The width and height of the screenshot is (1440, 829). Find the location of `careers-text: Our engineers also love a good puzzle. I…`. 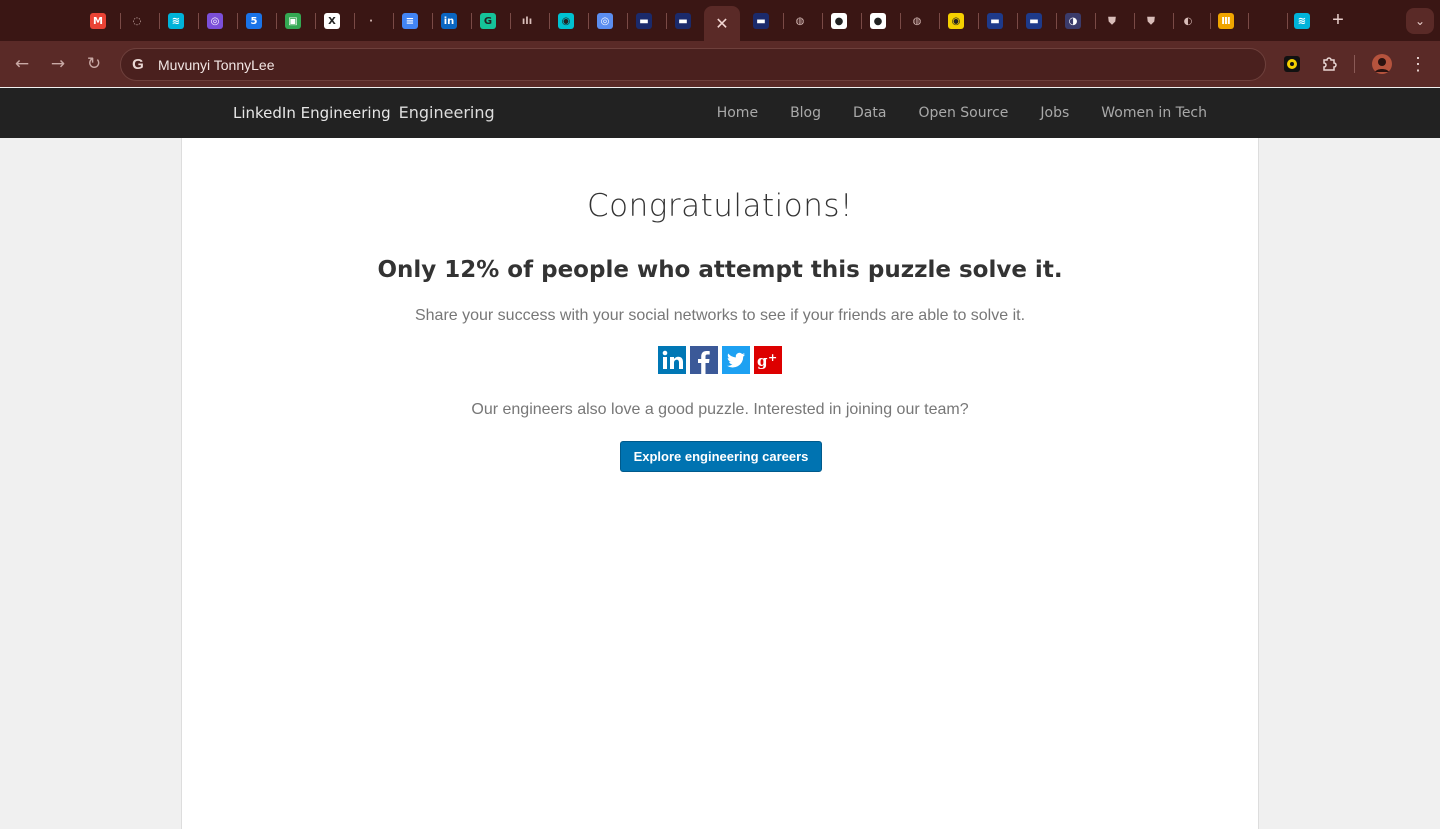

careers-text: Our engineers also love a good puzzle. I… is located at coordinates (720, 409).